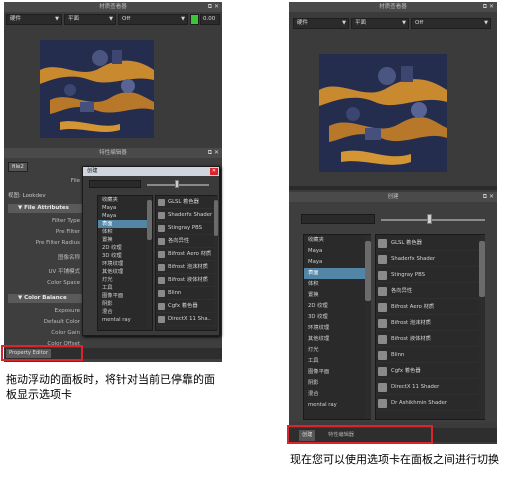 The image size is (505, 500). Describe the element at coordinates (419, 23) in the screenshot. I see `environment-value: Off` at that location.